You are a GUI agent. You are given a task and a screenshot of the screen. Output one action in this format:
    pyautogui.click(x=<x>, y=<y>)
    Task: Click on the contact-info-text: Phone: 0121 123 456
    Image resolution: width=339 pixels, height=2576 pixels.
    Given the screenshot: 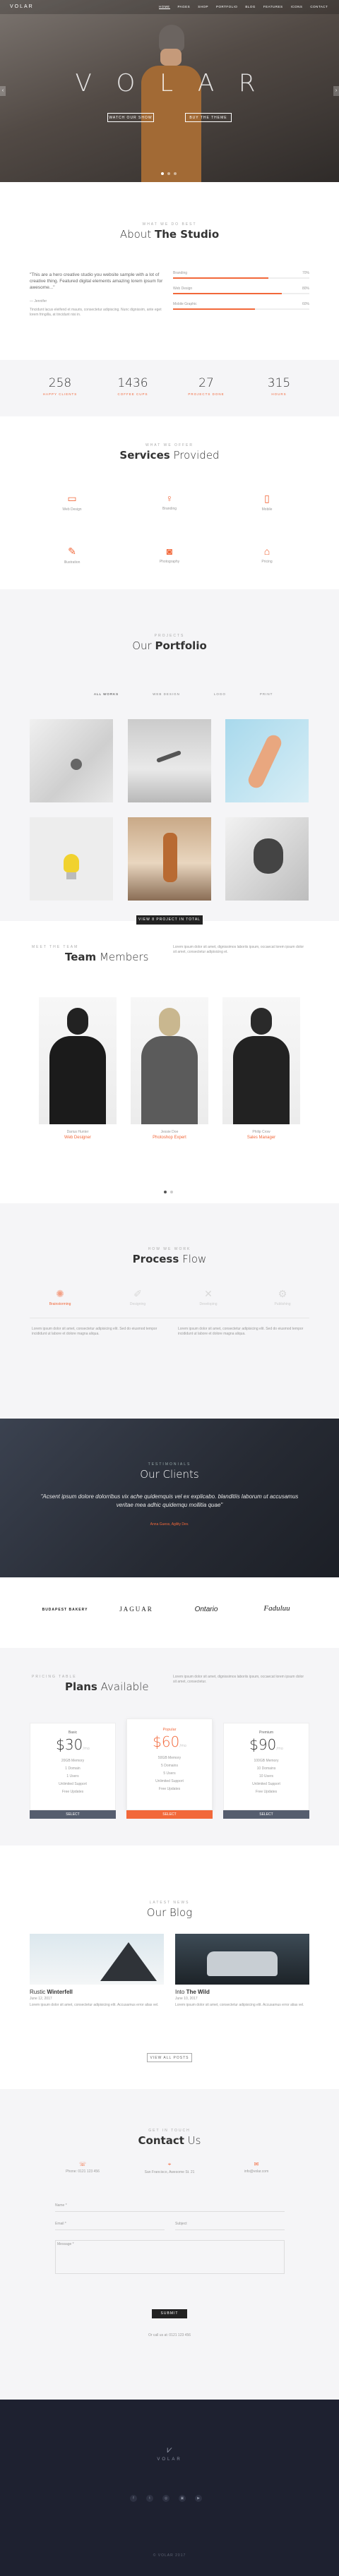 What is the action you would take?
    pyautogui.click(x=83, y=2171)
    